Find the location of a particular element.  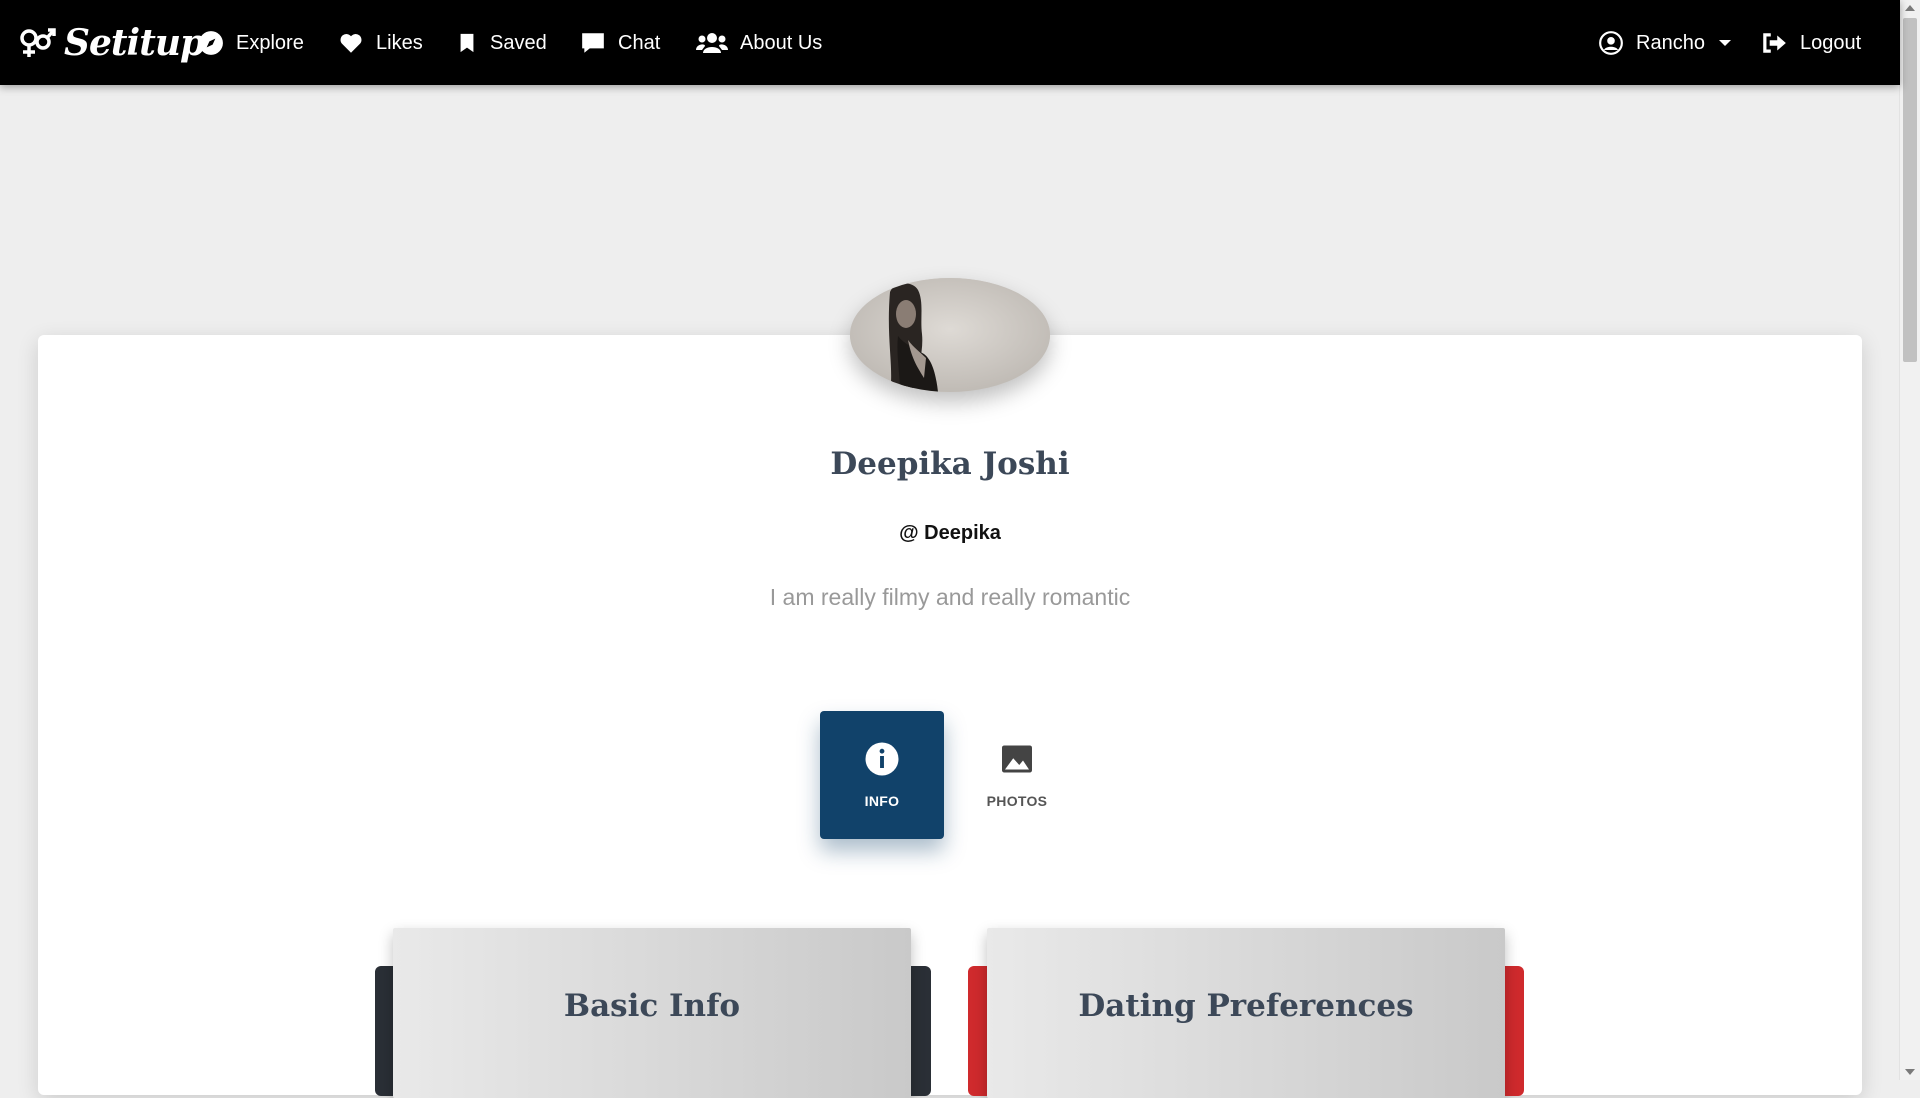

tab-info-label: INFO is located at coordinates (882, 801).